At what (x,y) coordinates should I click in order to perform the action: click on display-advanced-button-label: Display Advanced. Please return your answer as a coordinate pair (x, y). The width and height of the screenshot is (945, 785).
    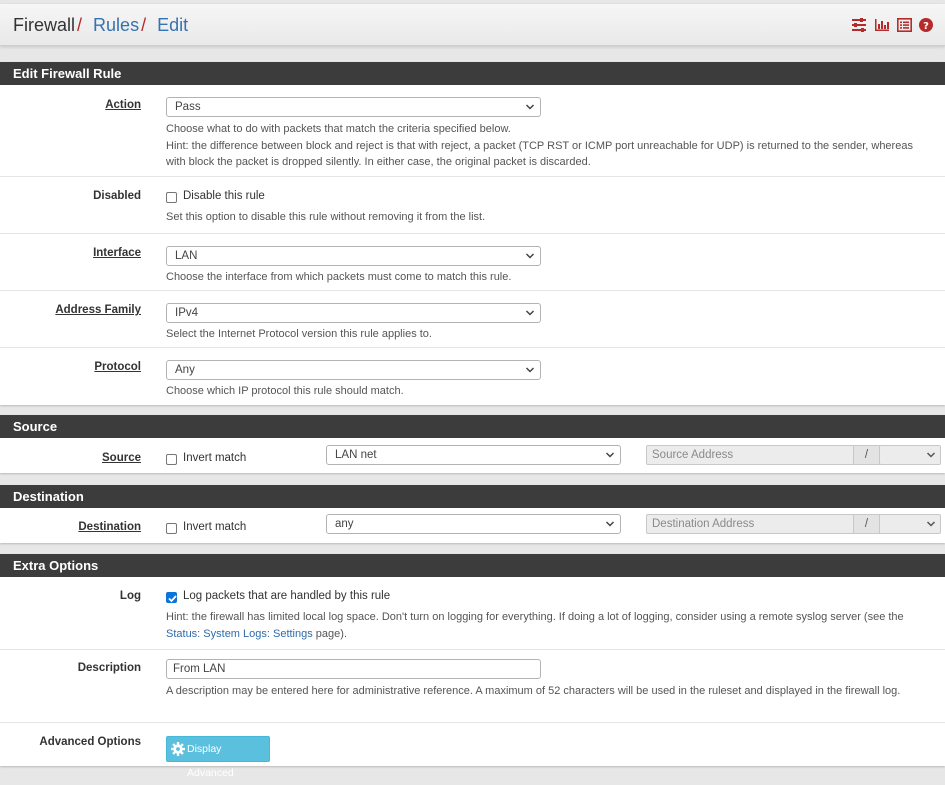
    Looking at the image, I should click on (210, 761).